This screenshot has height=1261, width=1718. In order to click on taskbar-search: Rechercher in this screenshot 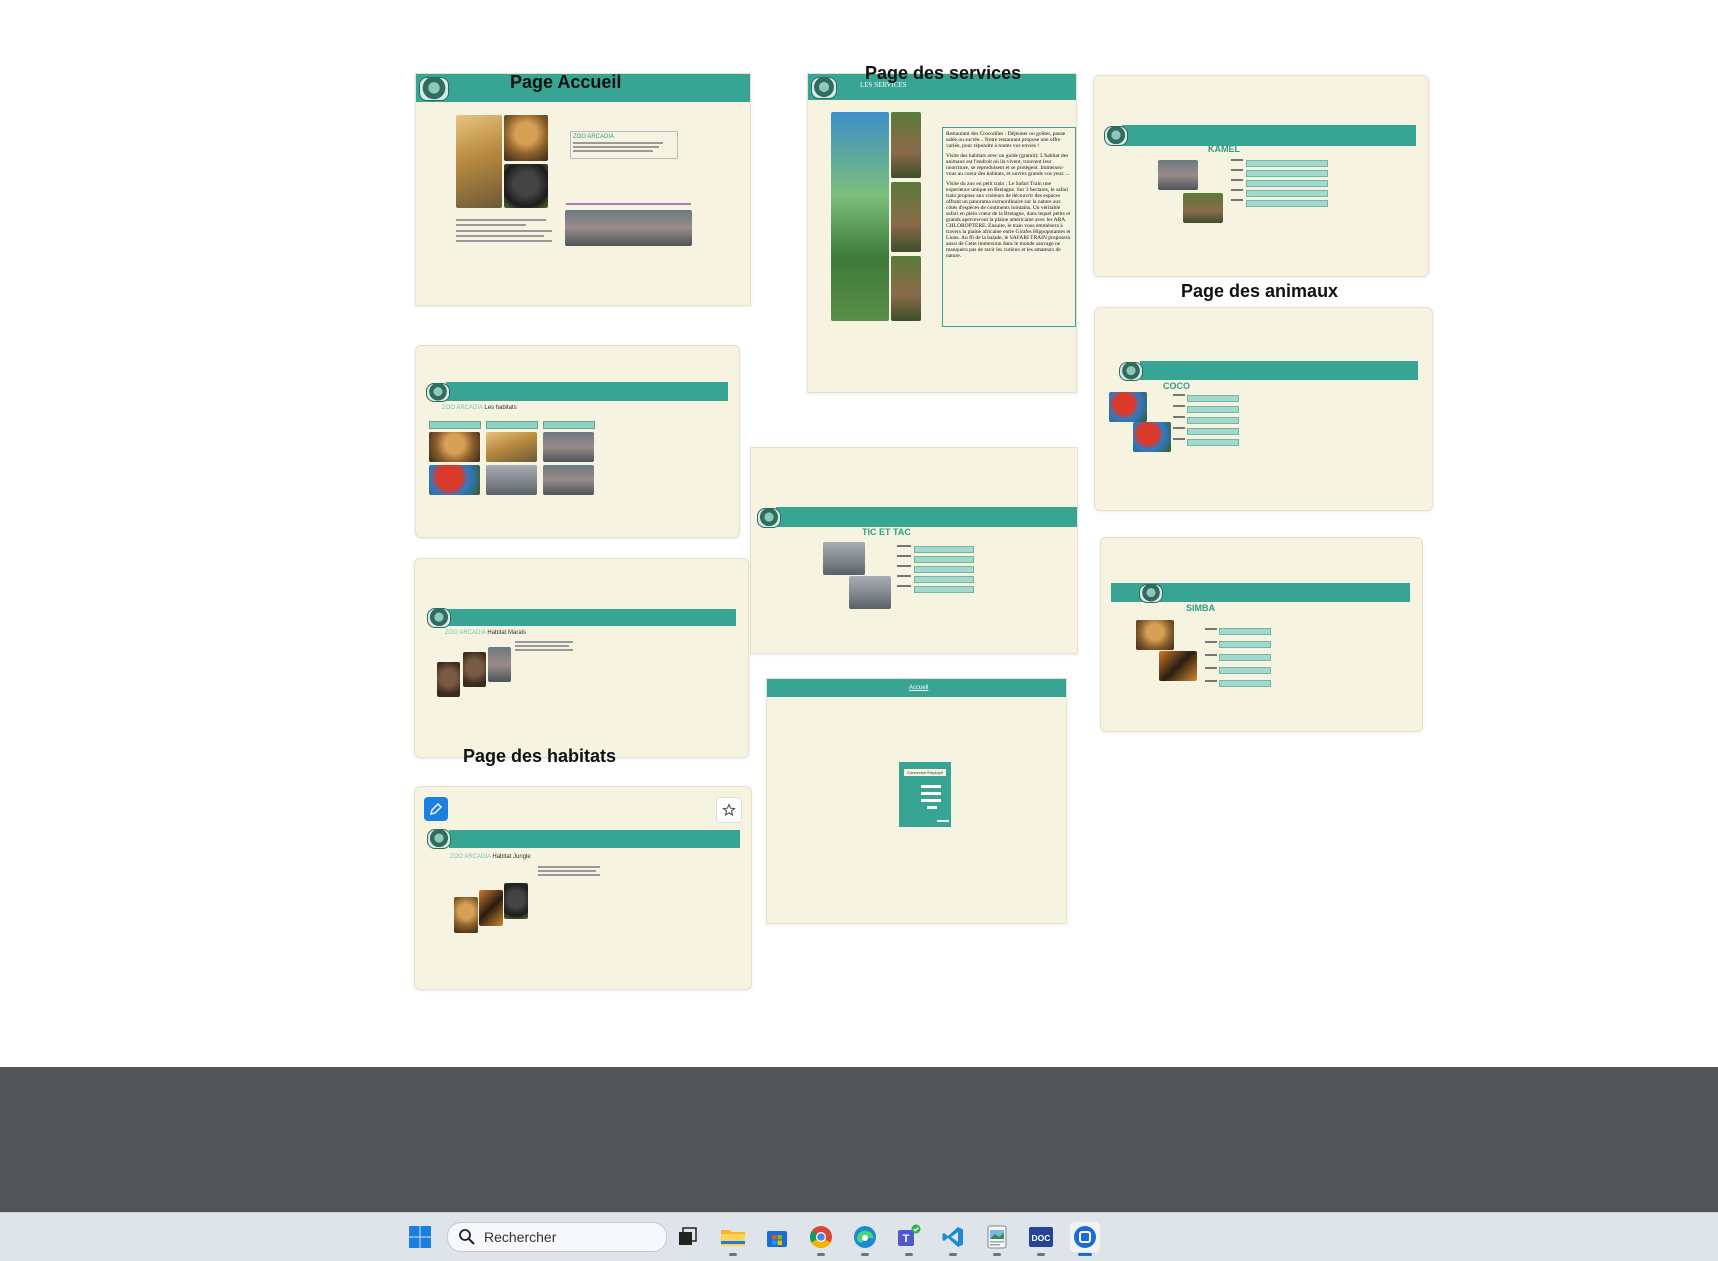, I will do `click(557, 1237)`.